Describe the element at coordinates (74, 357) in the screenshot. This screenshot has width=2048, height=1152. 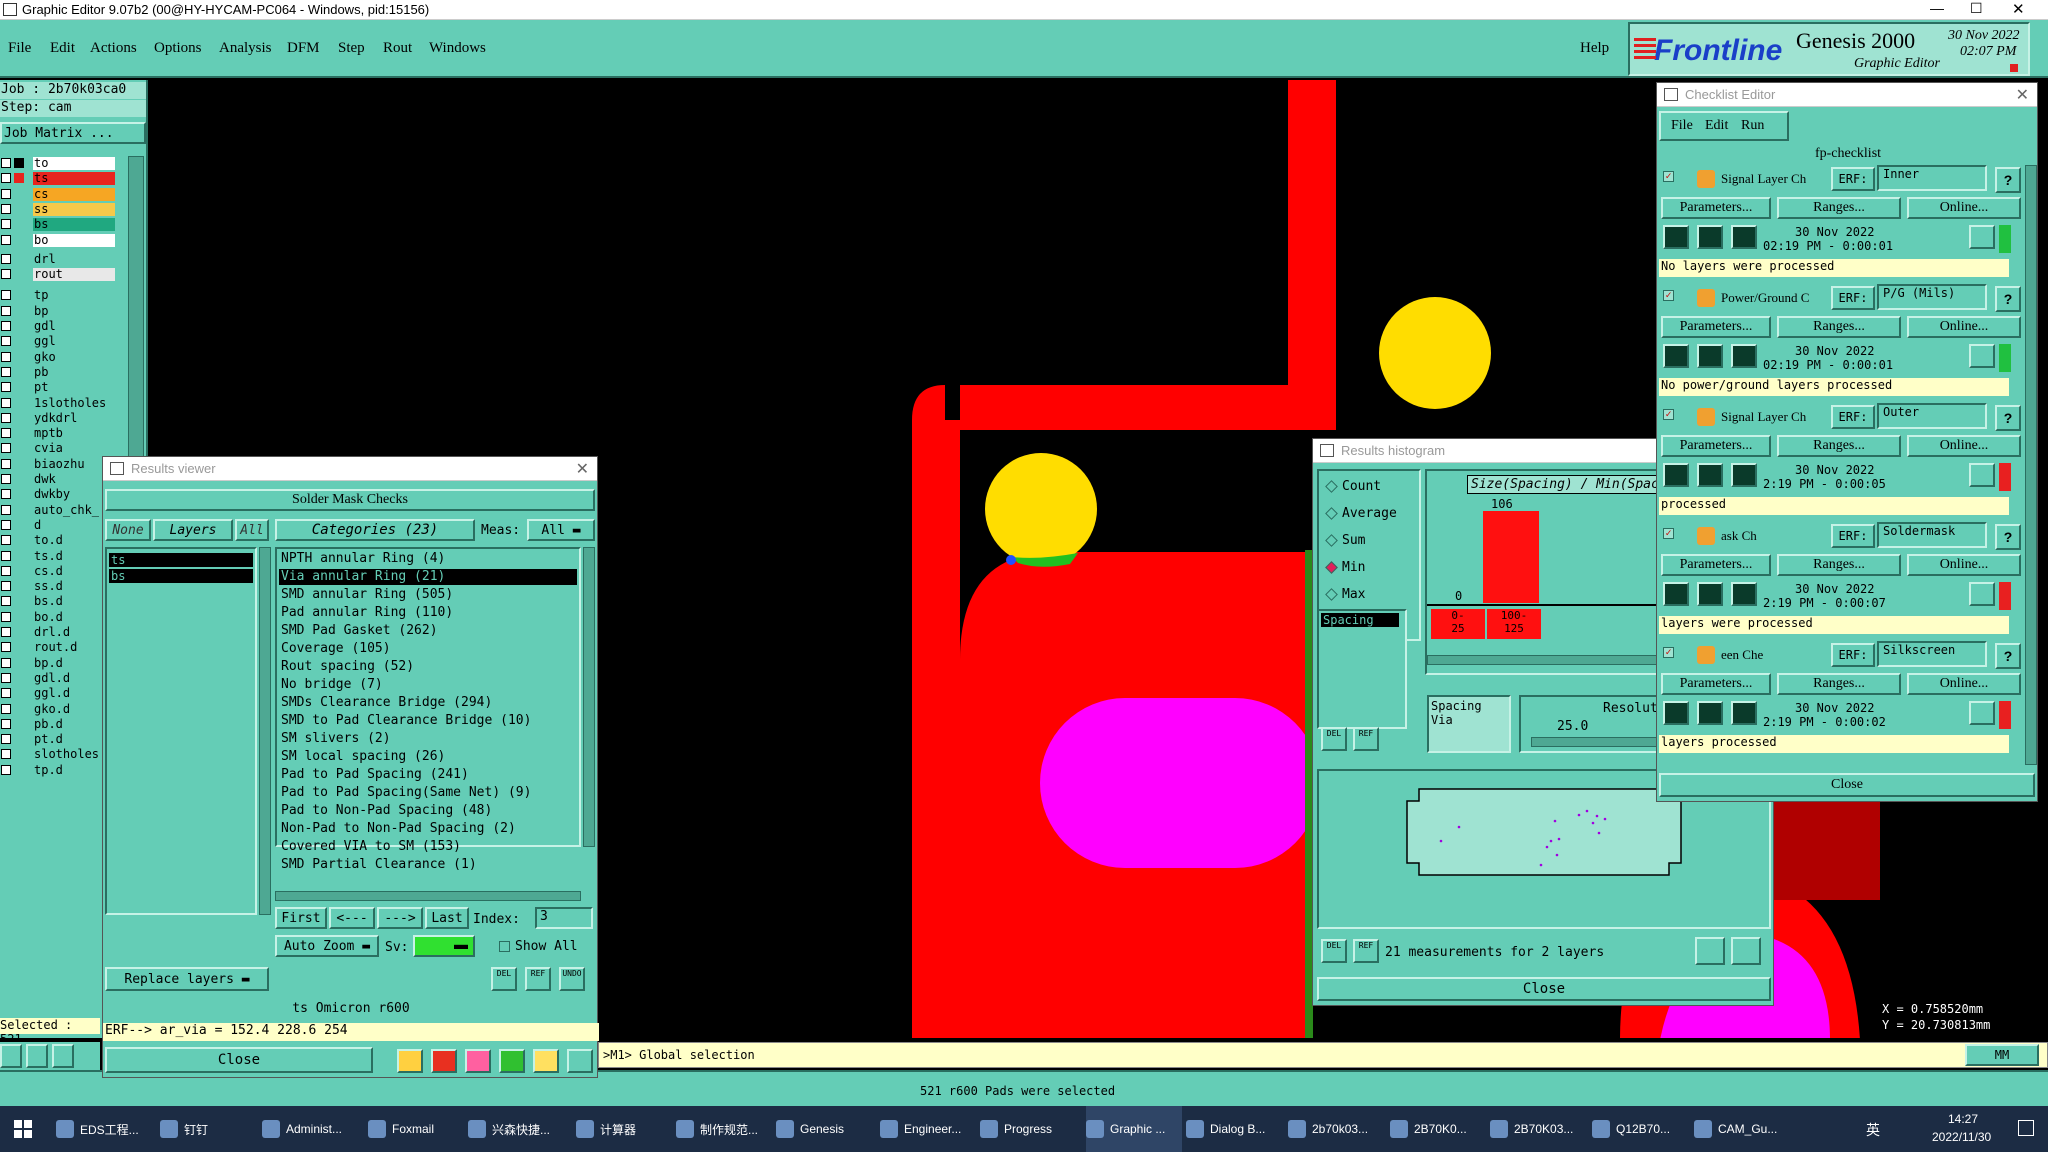
I see `layer-name: gko` at that location.